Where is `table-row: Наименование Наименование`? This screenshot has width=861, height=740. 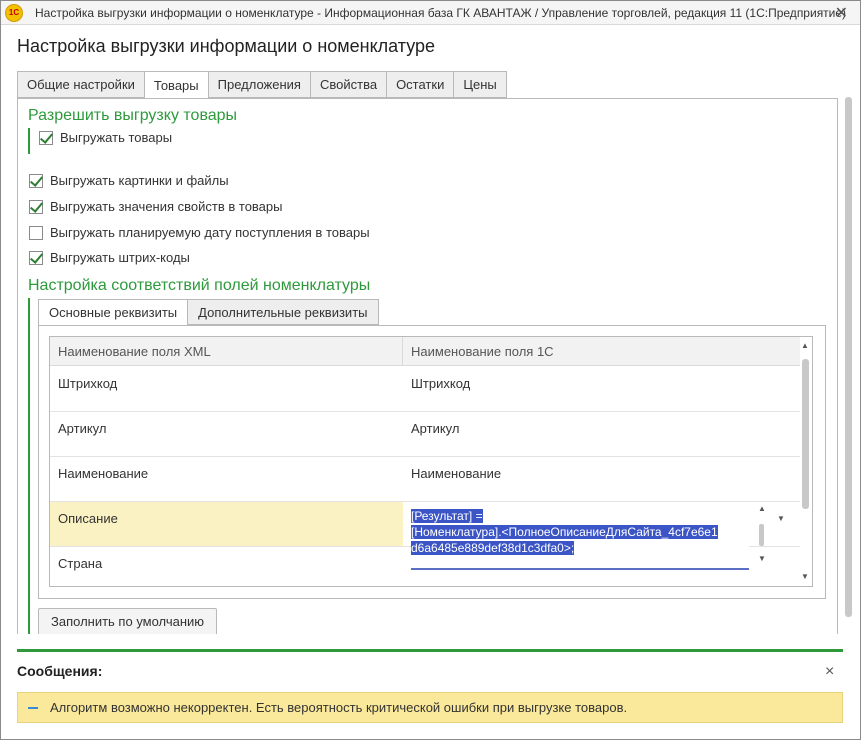
table-row: Наименование Наименование is located at coordinates (425, 479).